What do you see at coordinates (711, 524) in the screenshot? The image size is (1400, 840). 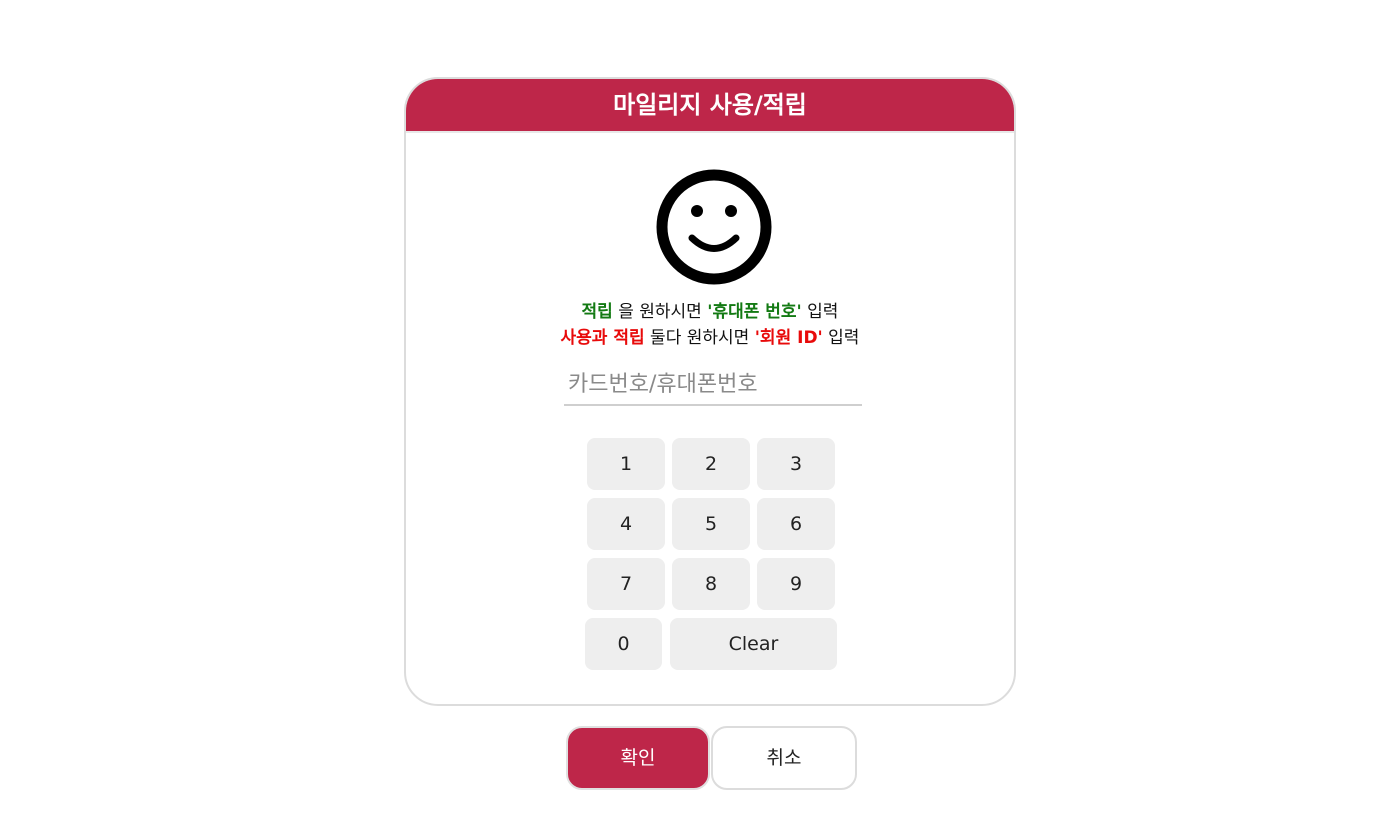 I see `keypad-key-5: 5` at bounding box center [711, 524].